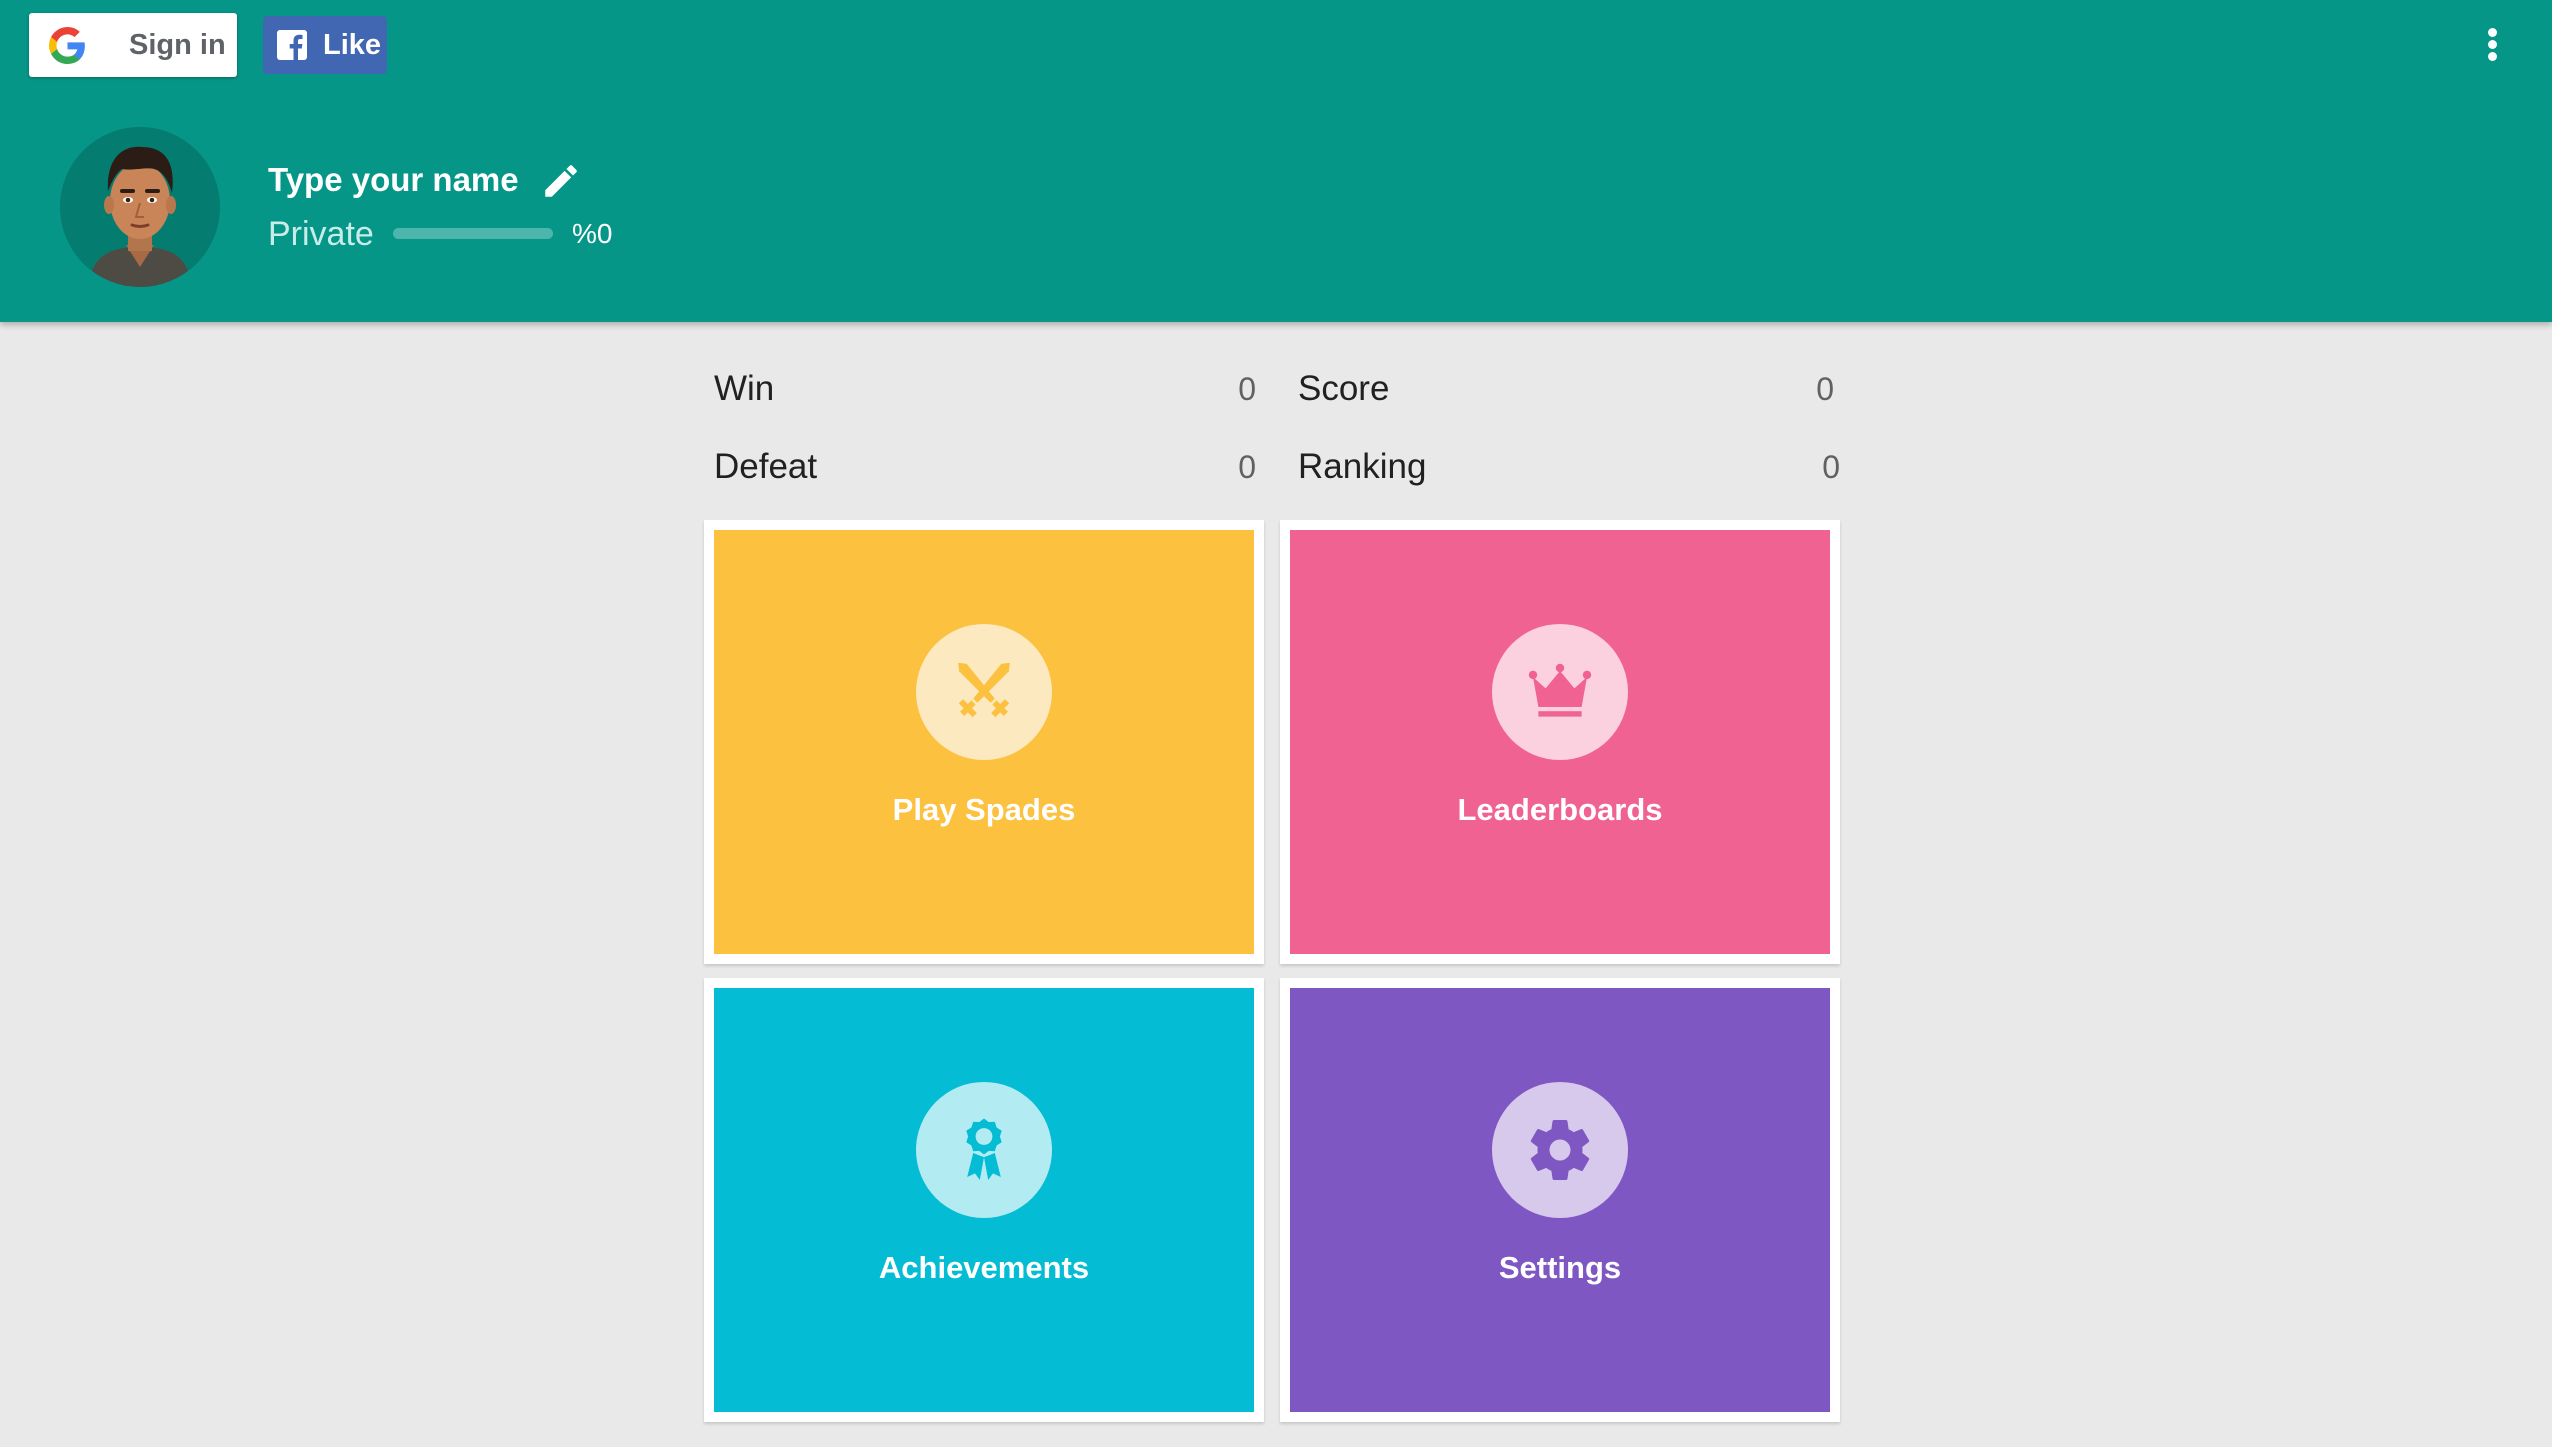 Image resolution: width=2552 pixels, height=1447 pixels. I want to click on settings-tile: Settings, so click(1560, 1200).